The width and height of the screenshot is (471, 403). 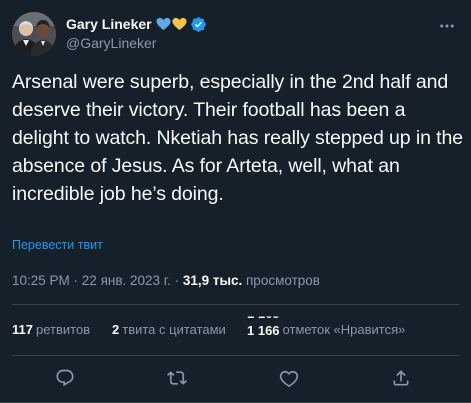 I want to click on quotes-label: твита с цитатами, so click(x=174, y=329).